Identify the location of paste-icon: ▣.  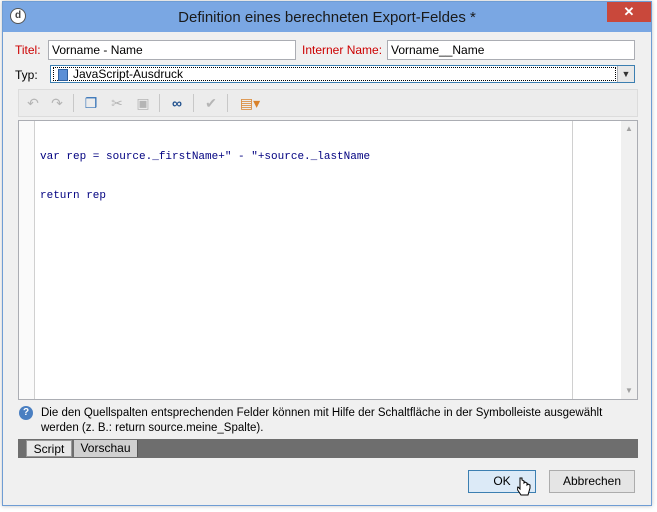
(143, 103).